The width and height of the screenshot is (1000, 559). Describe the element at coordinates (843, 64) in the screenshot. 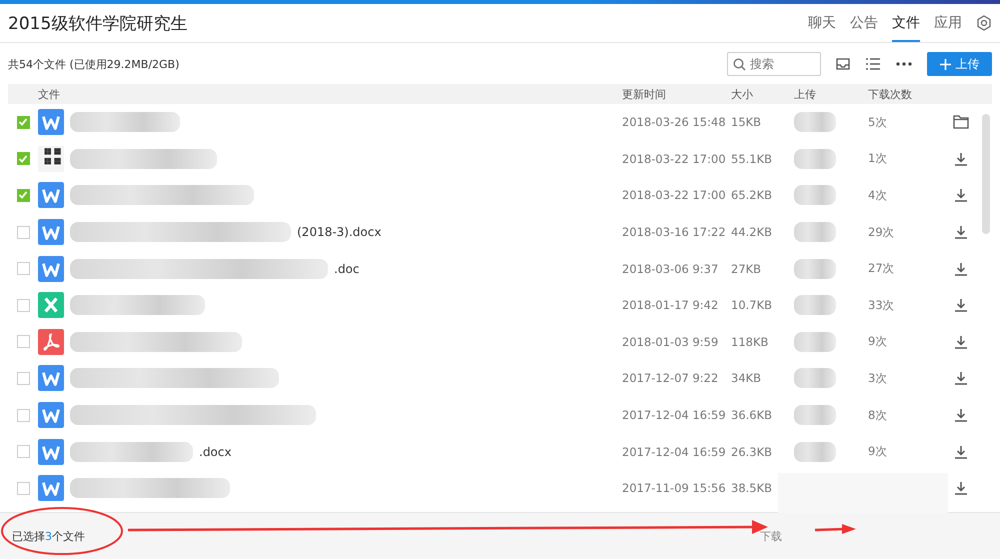

I see `inbox-icon` at that location.